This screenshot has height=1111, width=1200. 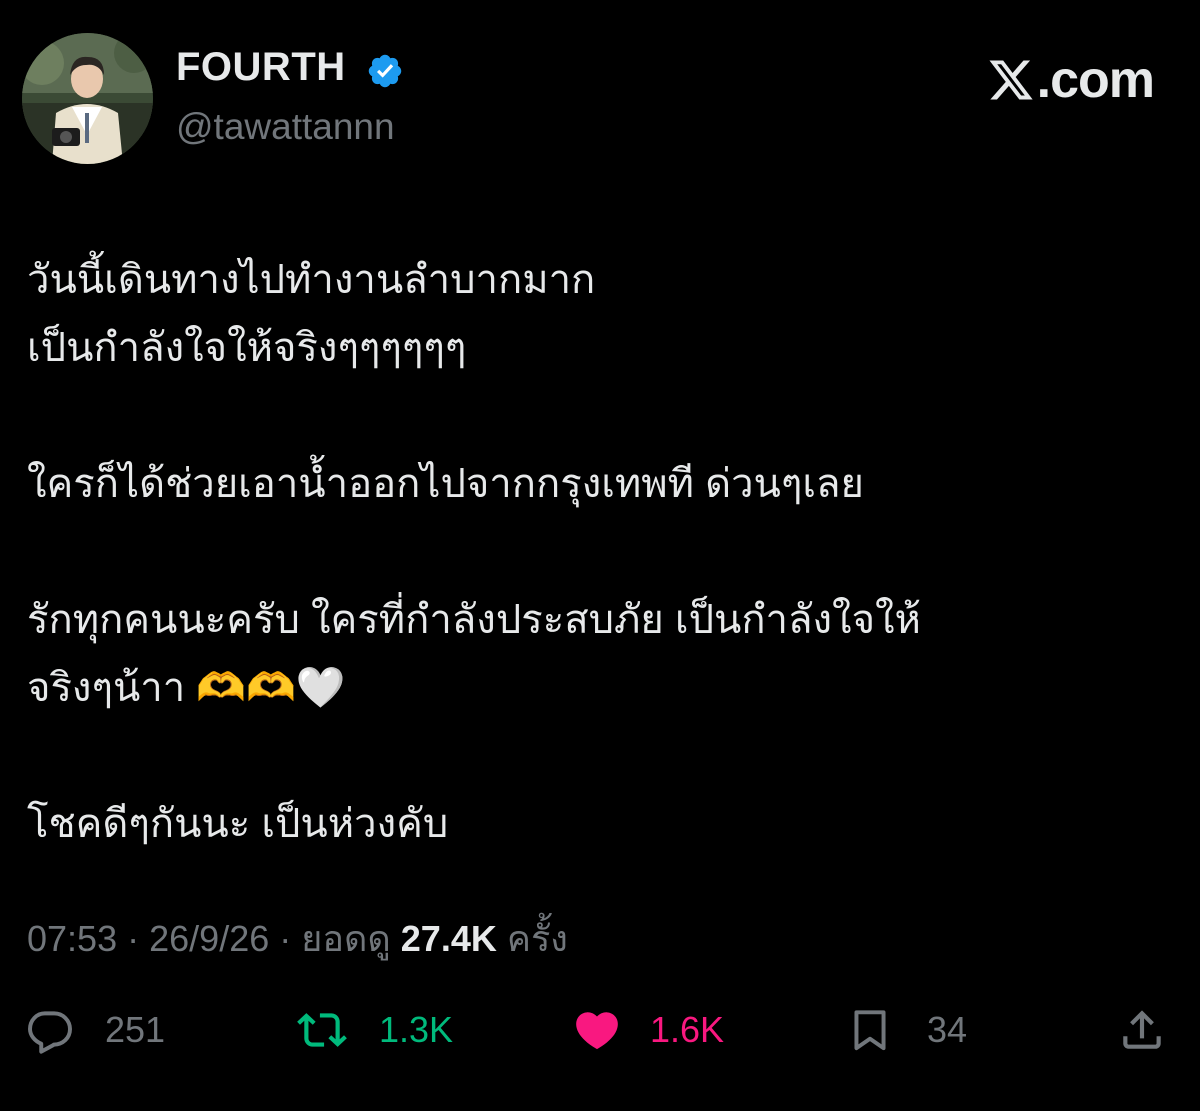 I want to click on avatar, so click(x=87, y=98).